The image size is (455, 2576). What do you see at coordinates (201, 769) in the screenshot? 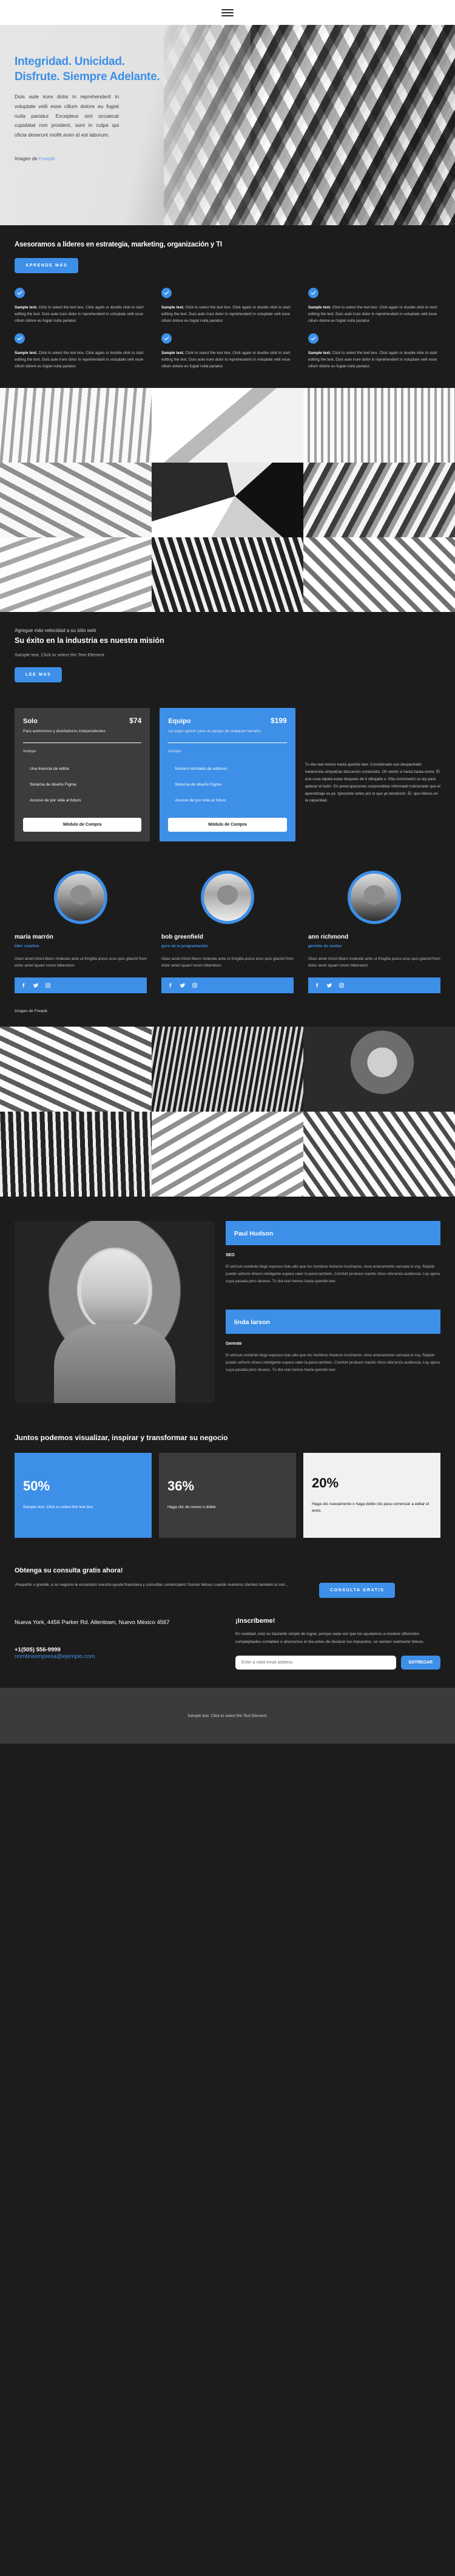
I see `plan-feature: Número ilimitado de editores` at bounding box center [201, 769].